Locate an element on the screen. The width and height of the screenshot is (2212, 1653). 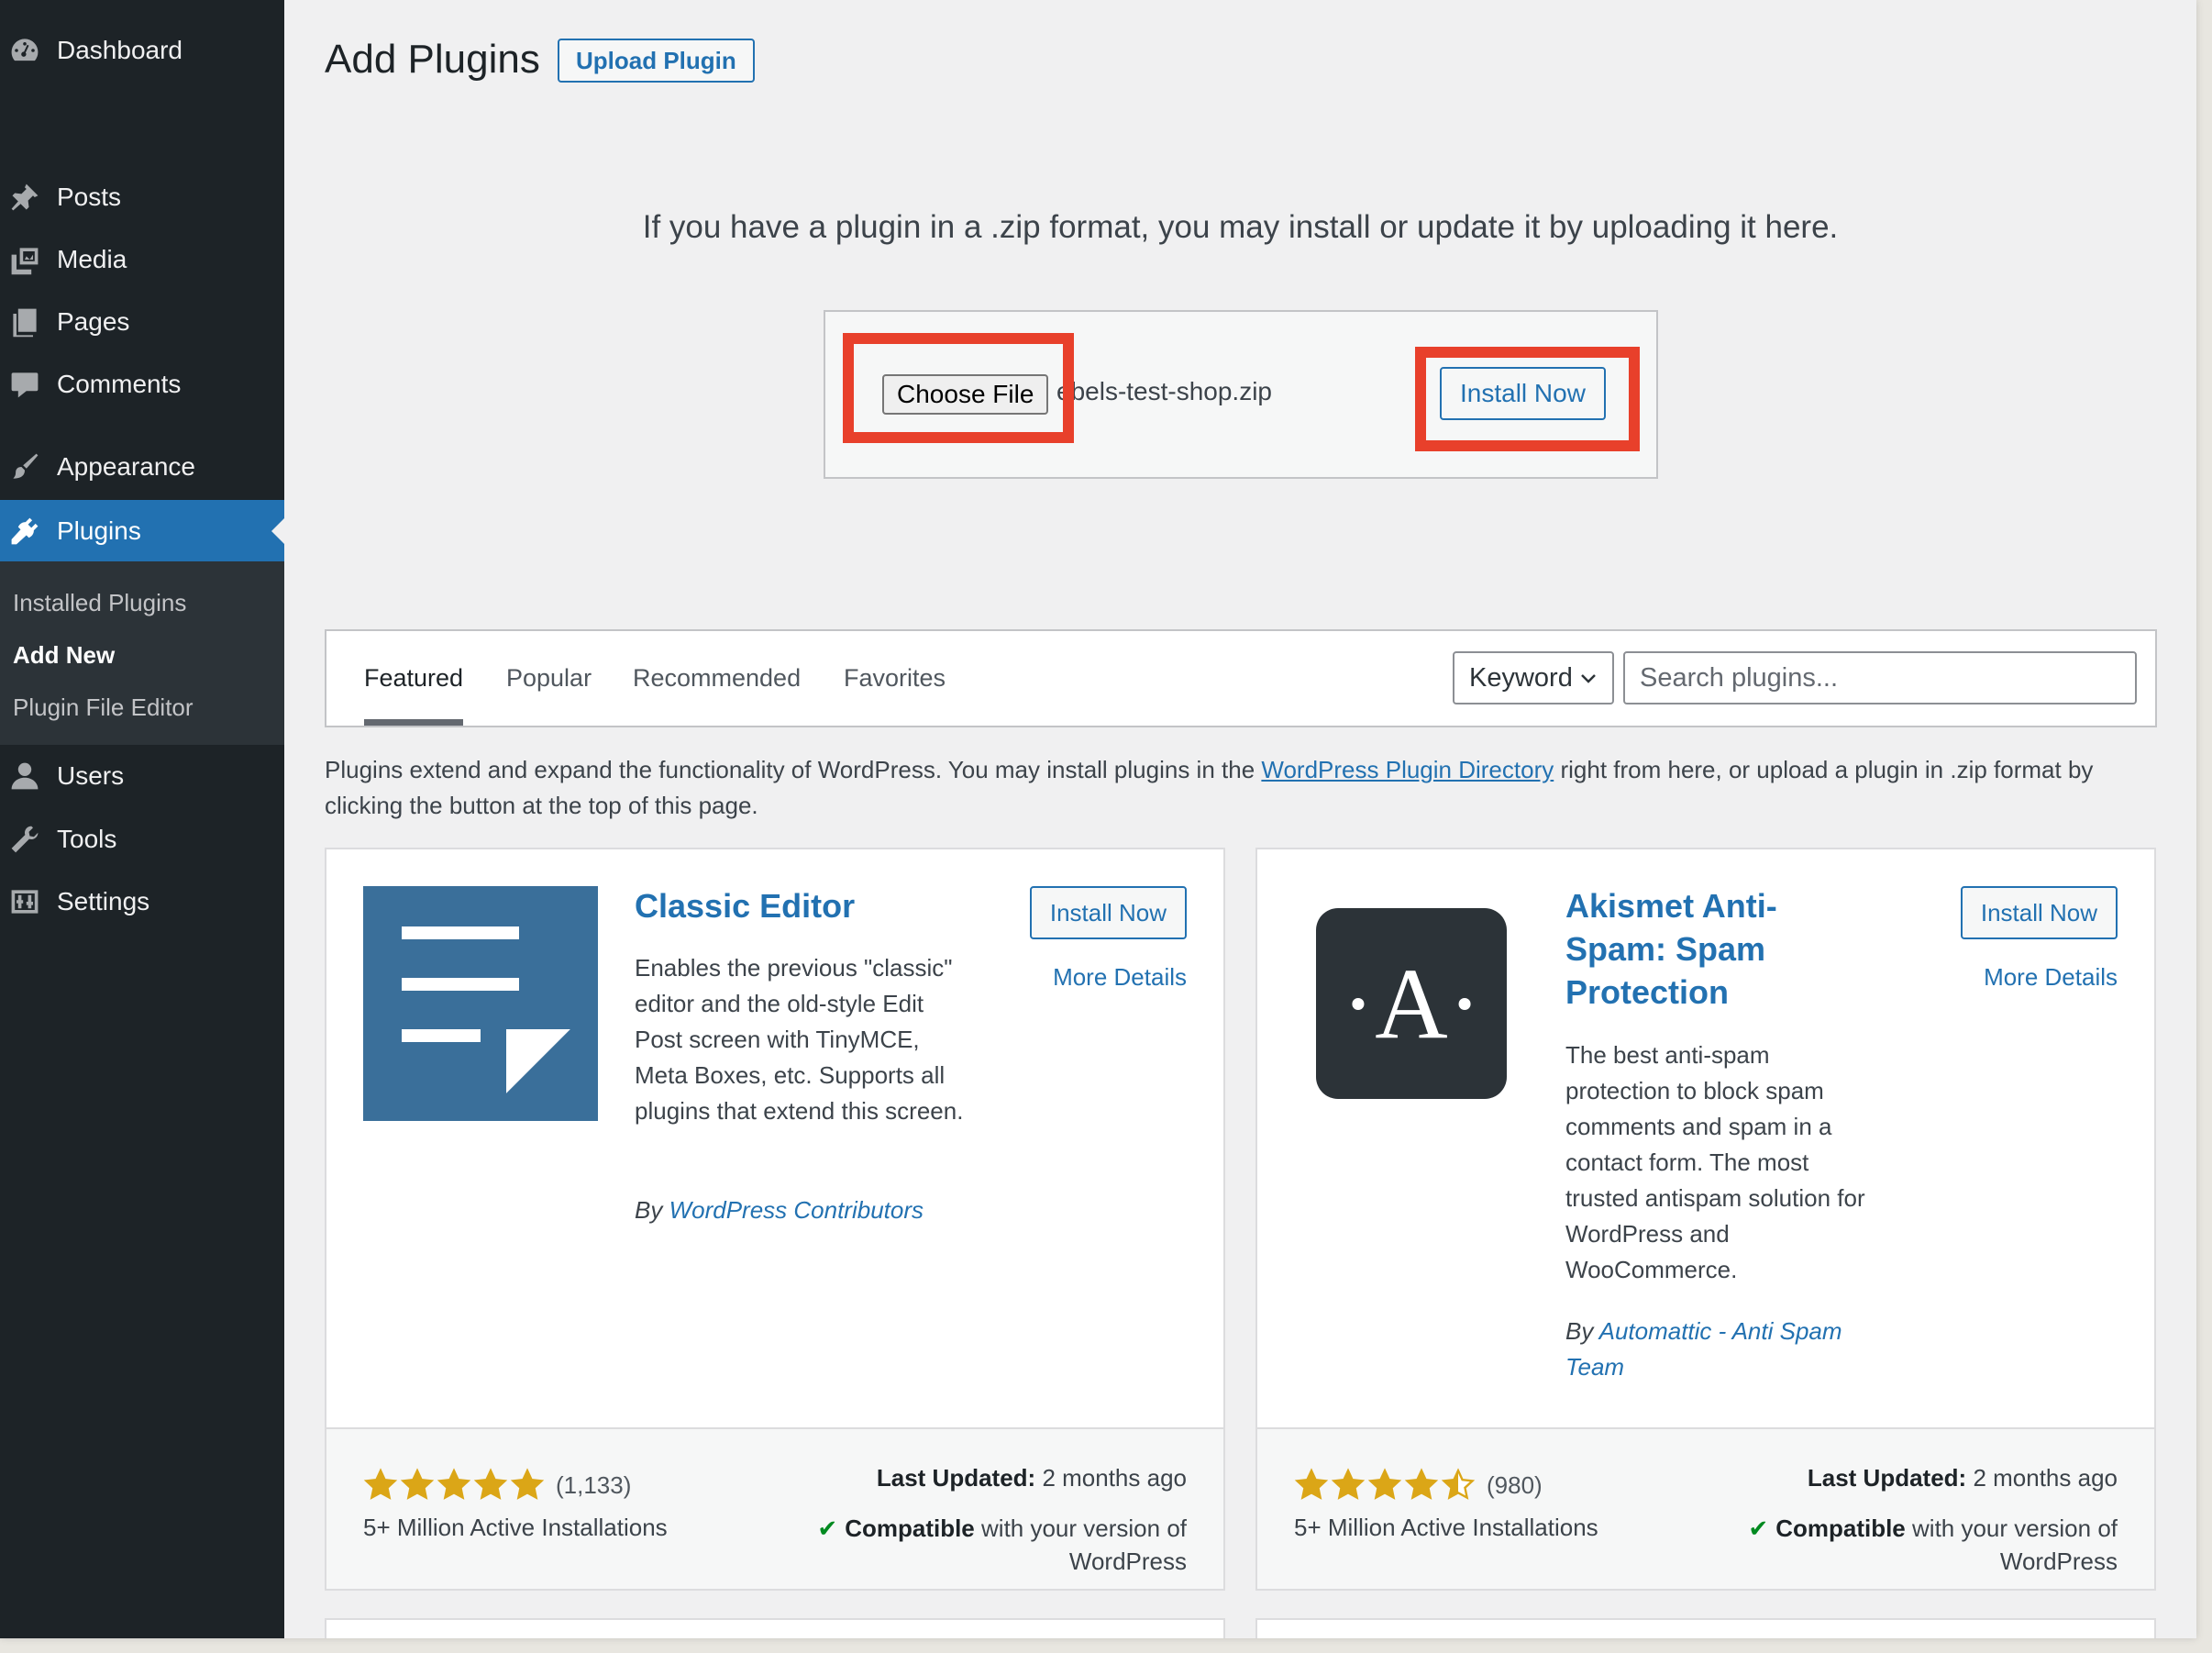
sidebar-item-label: Pages is located at coordinates (94, 321).